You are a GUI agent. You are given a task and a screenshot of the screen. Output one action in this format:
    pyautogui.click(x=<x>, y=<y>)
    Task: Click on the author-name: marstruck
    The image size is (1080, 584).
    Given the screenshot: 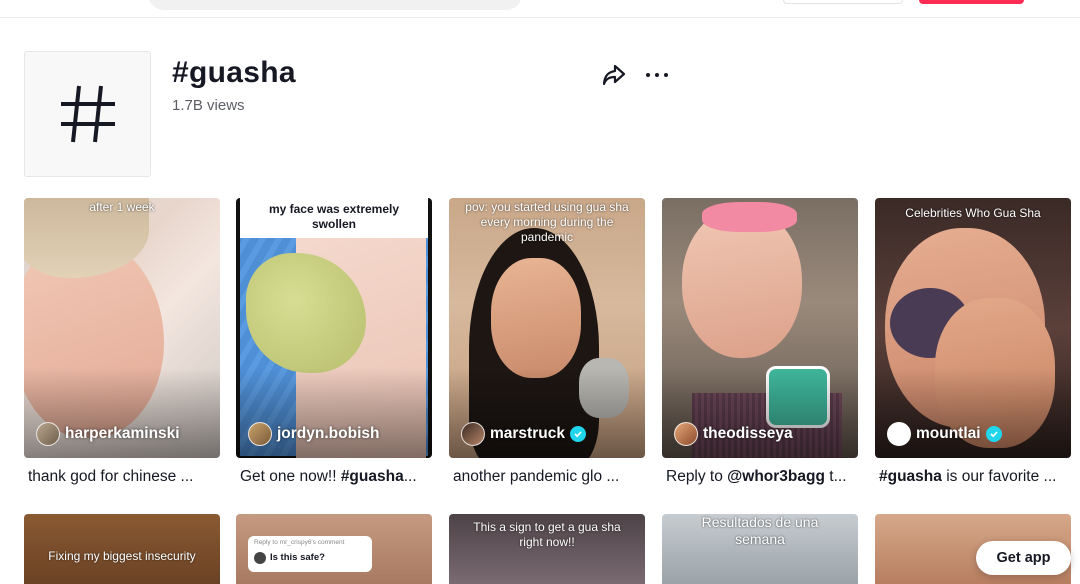 What is the action you would take?
    pyautogui.click(x=527, y=433)
    